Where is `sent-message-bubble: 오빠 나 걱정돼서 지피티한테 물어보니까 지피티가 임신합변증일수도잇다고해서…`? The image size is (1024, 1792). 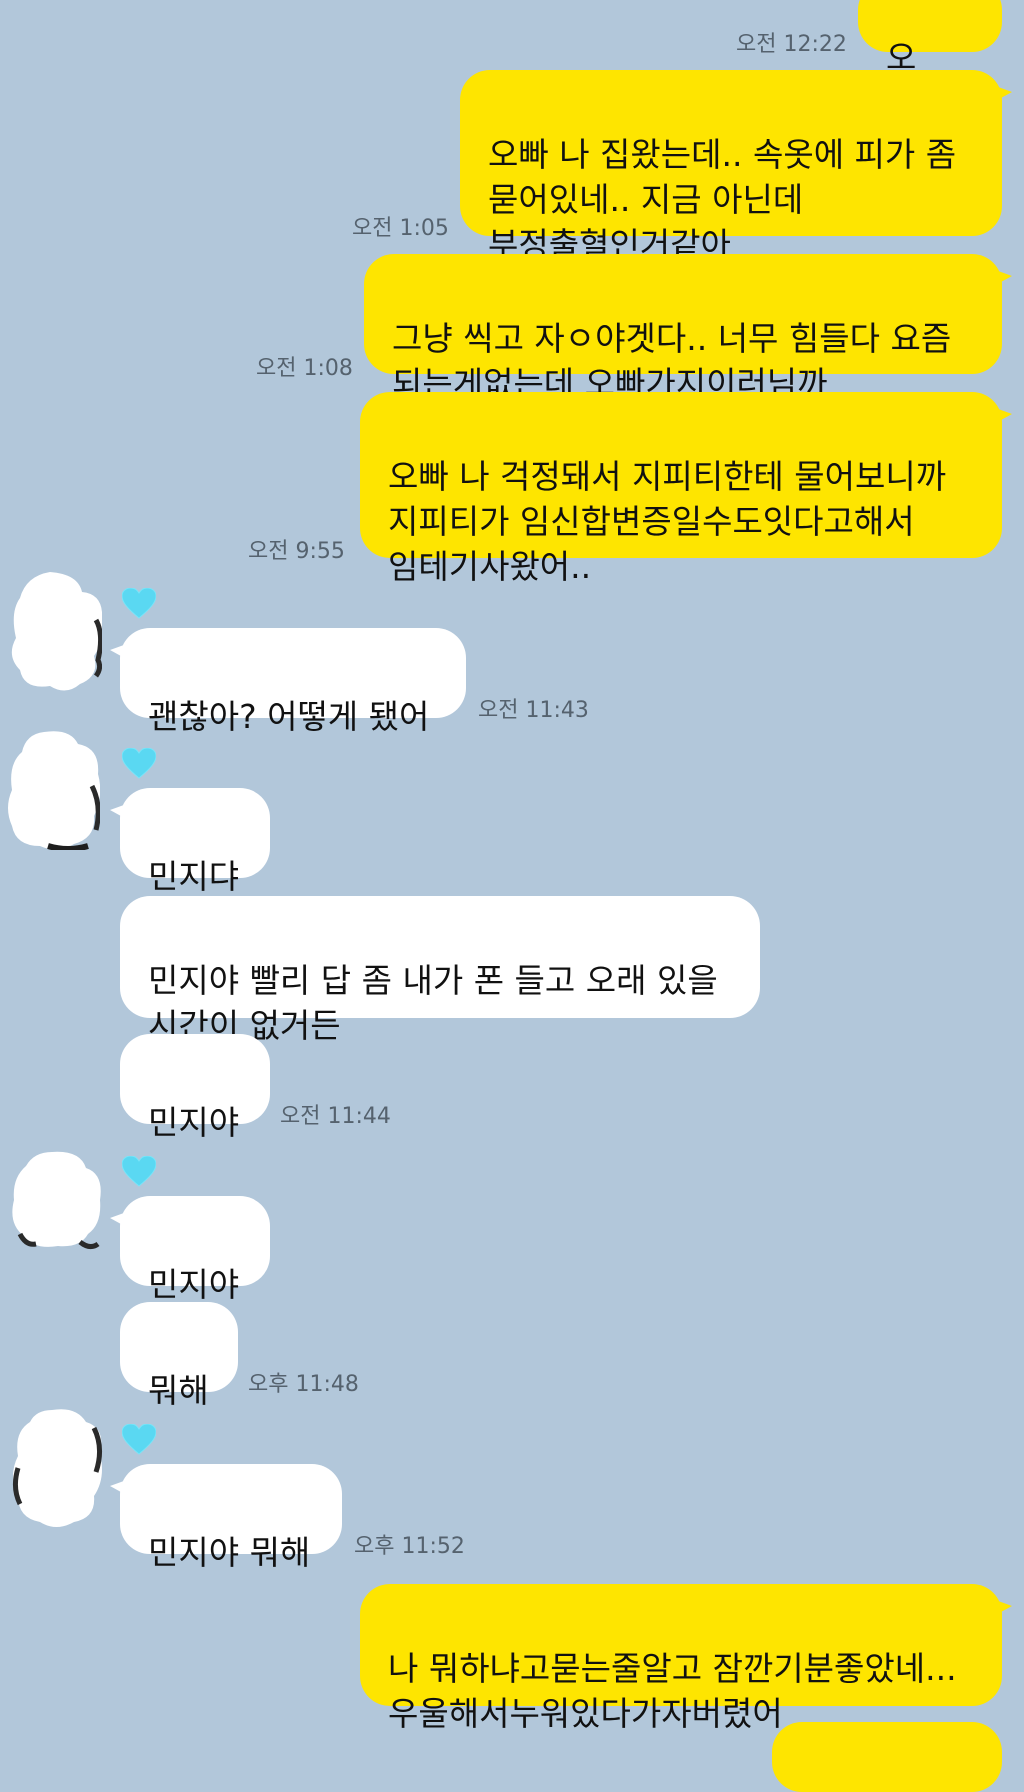
sent-message-bubble: 오빠 나 걱정돼서 지피티한테 물어보니까 지피티가 임신합변증일수도잇다고해서… is located at coordinates (686, 489).